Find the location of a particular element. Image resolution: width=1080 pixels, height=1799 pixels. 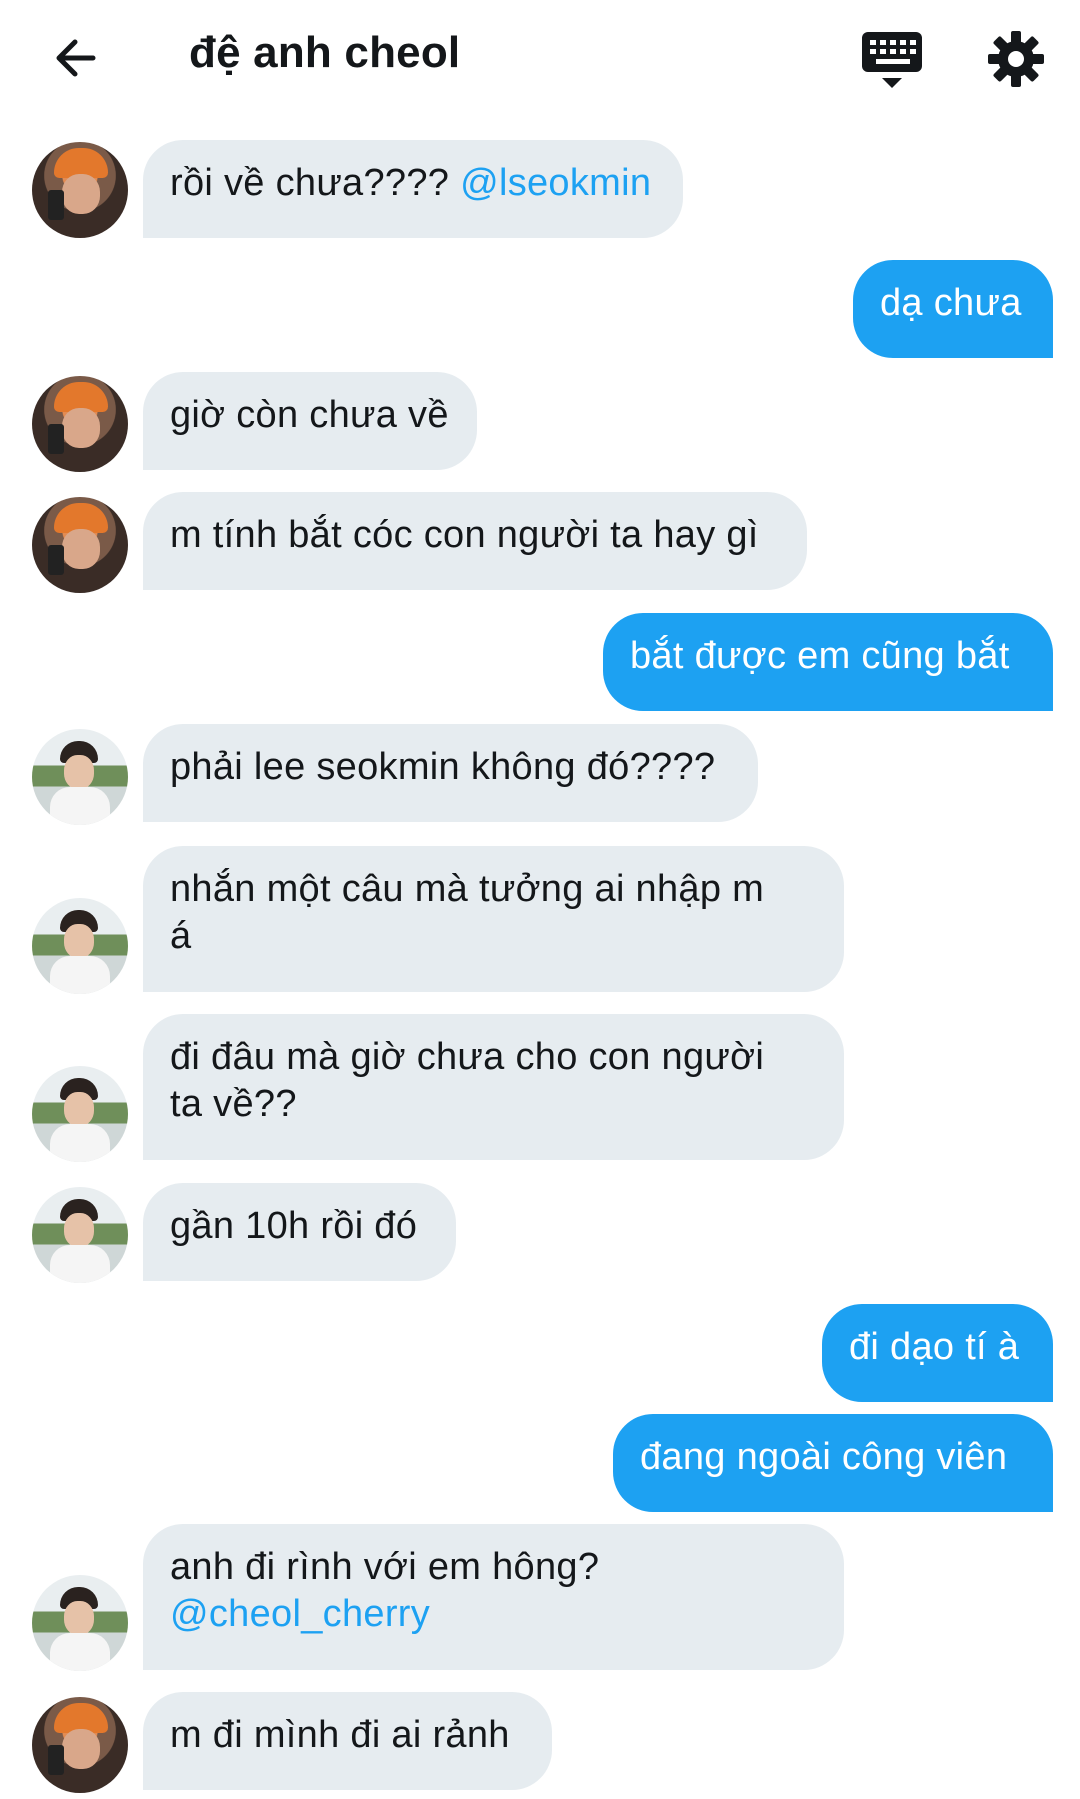

message-bubble-outgoing: đi dạo tí à is located at coordinates (937, 1353).